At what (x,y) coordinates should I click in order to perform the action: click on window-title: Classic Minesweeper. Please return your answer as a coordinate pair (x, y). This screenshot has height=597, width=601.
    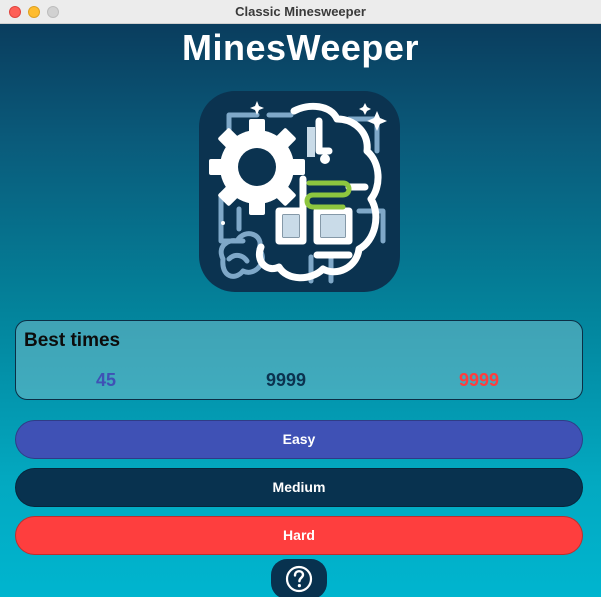
    Looking at the image, I should click on (300, 11).